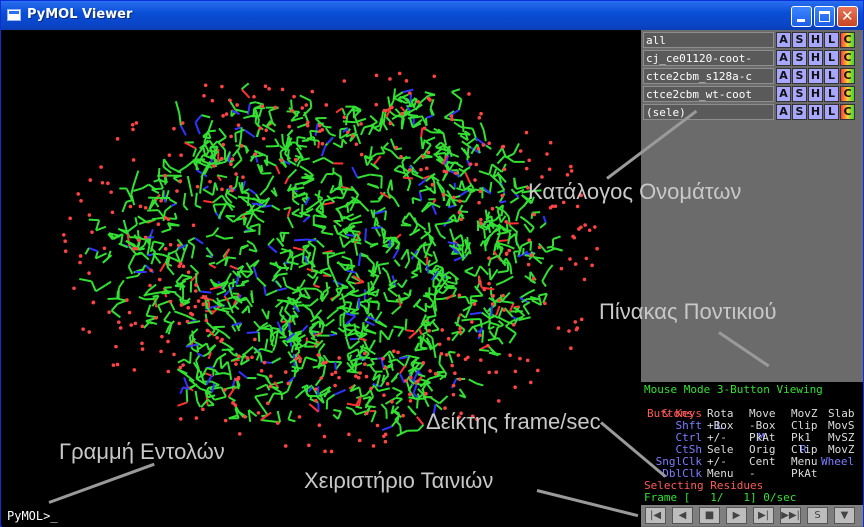  What do you see at coordinates (14, 15) in the screenshot?
I see `app-icon` at bounding box center [14, 15].